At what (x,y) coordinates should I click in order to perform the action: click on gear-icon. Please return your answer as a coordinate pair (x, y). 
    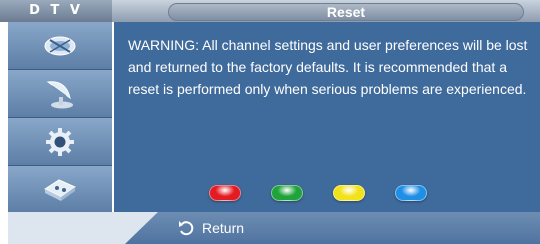
    Looking at the image, I should click on (60, 142).